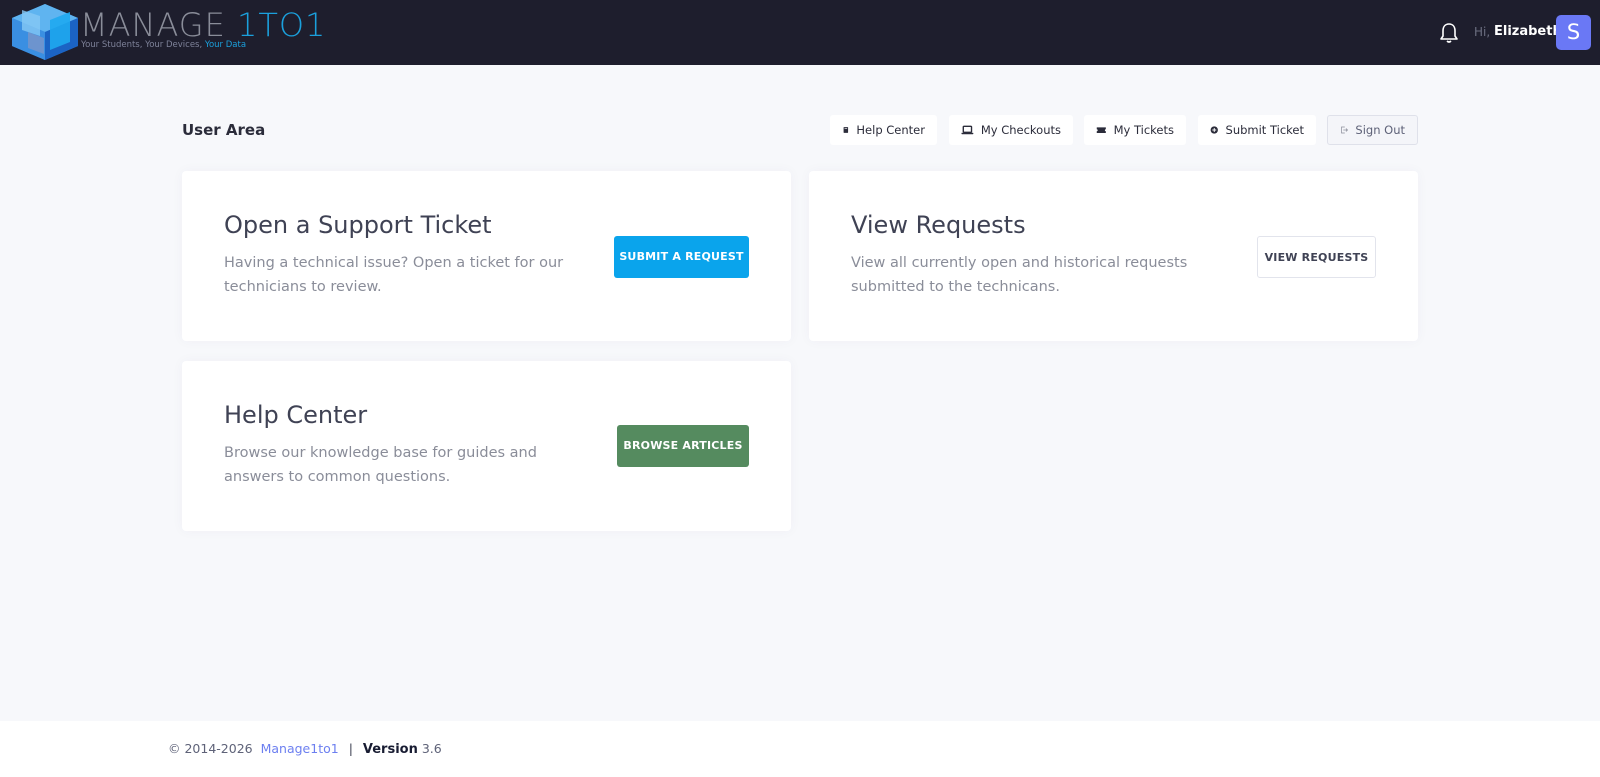 The height and width of the screenshot is (777, 1600). I want to click on submit-ticket-nav-button: Submit Ticket, so click(1257, 130).